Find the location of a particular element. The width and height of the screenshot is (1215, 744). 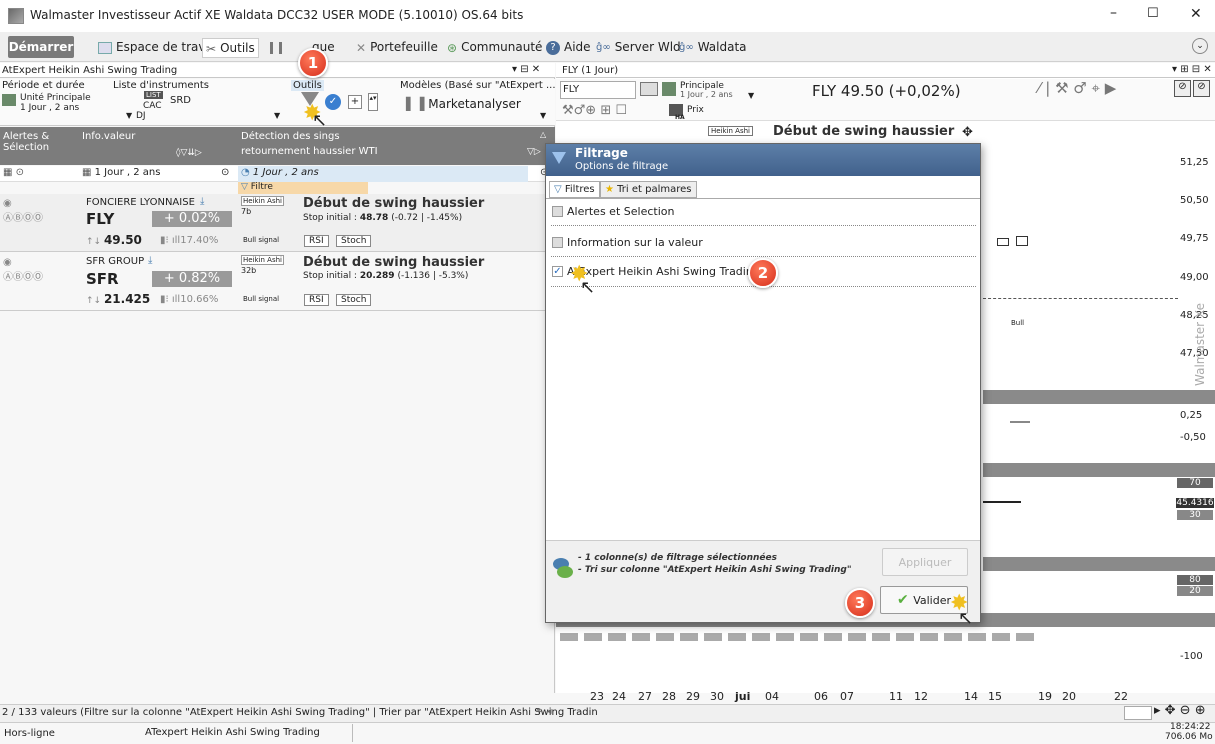

filter-label: ▽ Filtre is located at coordinates (257, 187).